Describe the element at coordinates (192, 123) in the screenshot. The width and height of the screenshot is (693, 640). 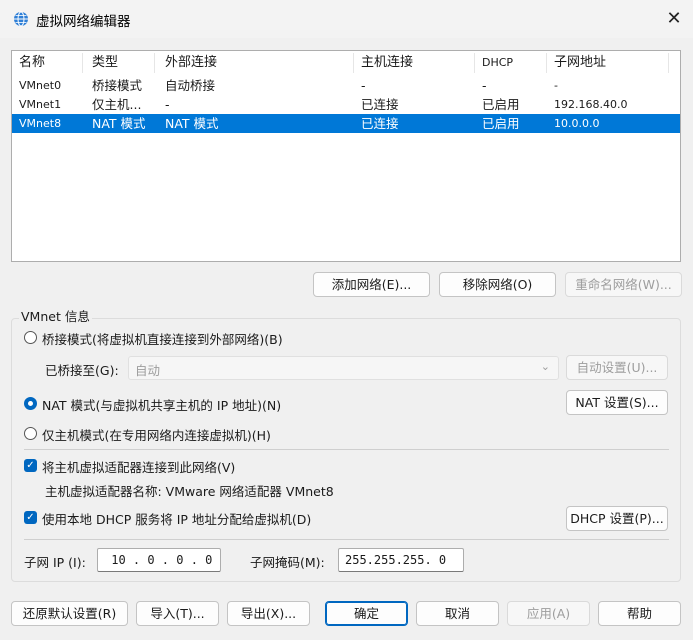
I see `row-external: NAT 模式` at that location.